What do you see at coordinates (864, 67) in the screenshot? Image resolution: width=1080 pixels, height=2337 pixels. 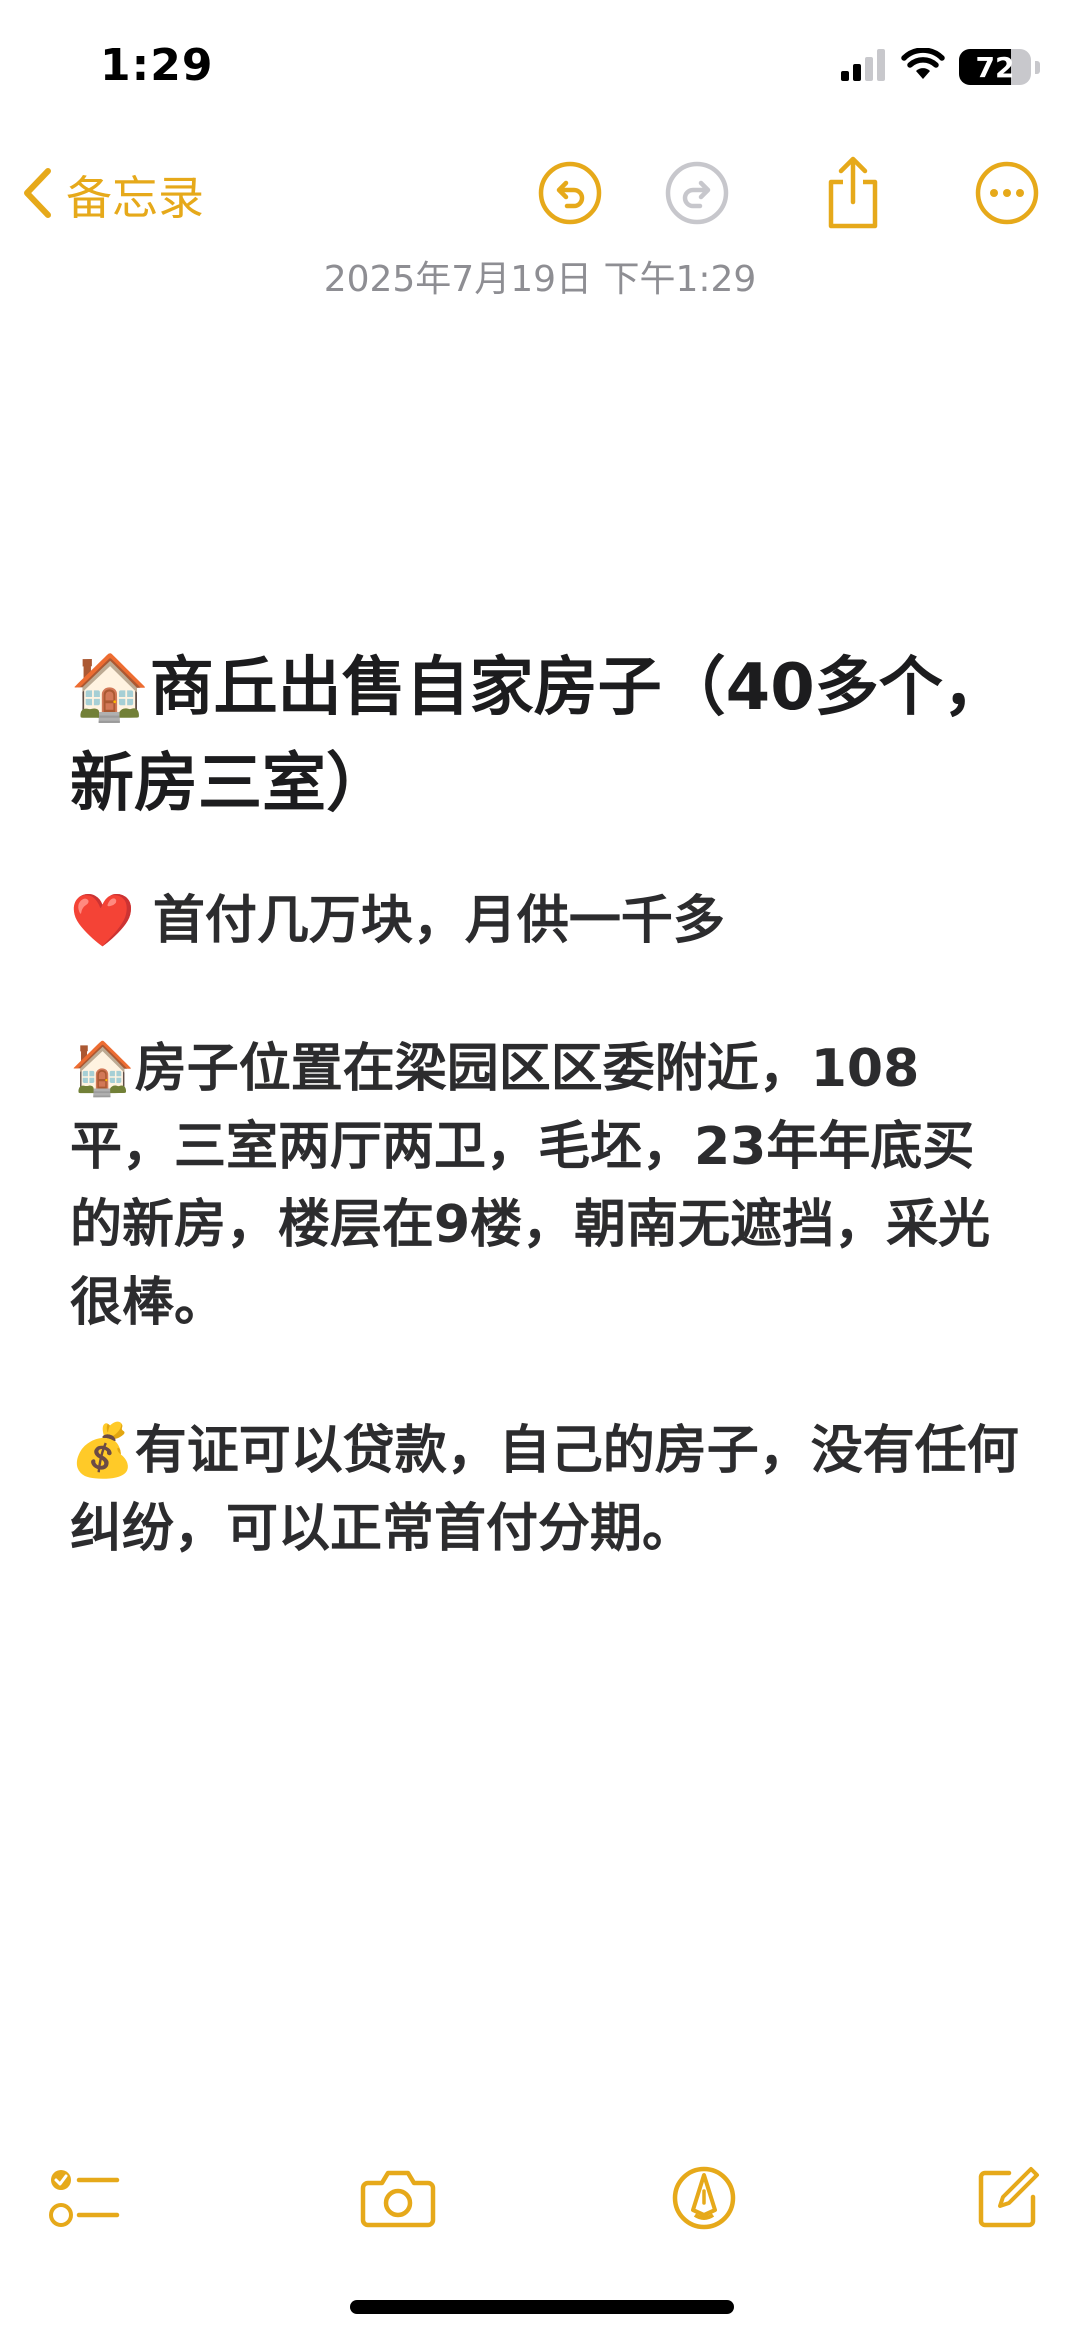 I see `cellular-signal-icon` at bounding box center [864, 67].